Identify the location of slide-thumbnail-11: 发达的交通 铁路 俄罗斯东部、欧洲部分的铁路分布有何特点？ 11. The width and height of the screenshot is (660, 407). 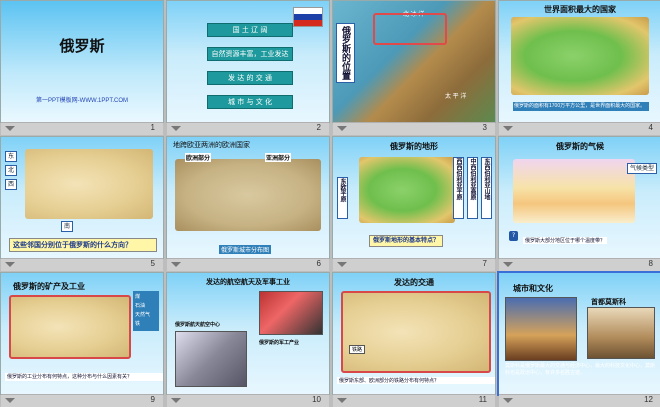
(414, 340).